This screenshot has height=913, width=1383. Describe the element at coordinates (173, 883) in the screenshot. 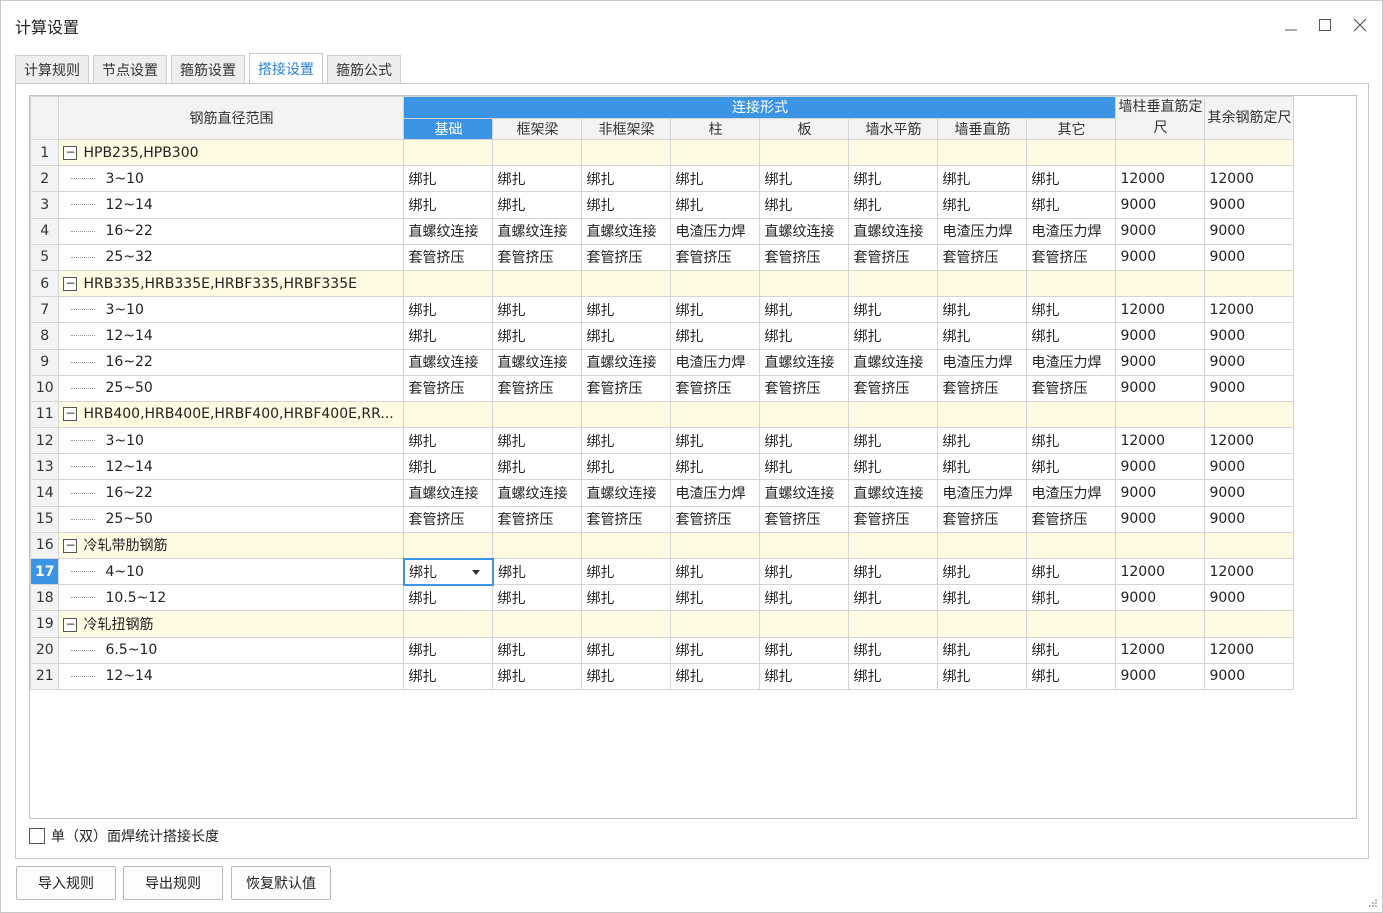

I see `export-rules-button: 导出规则` at that location.